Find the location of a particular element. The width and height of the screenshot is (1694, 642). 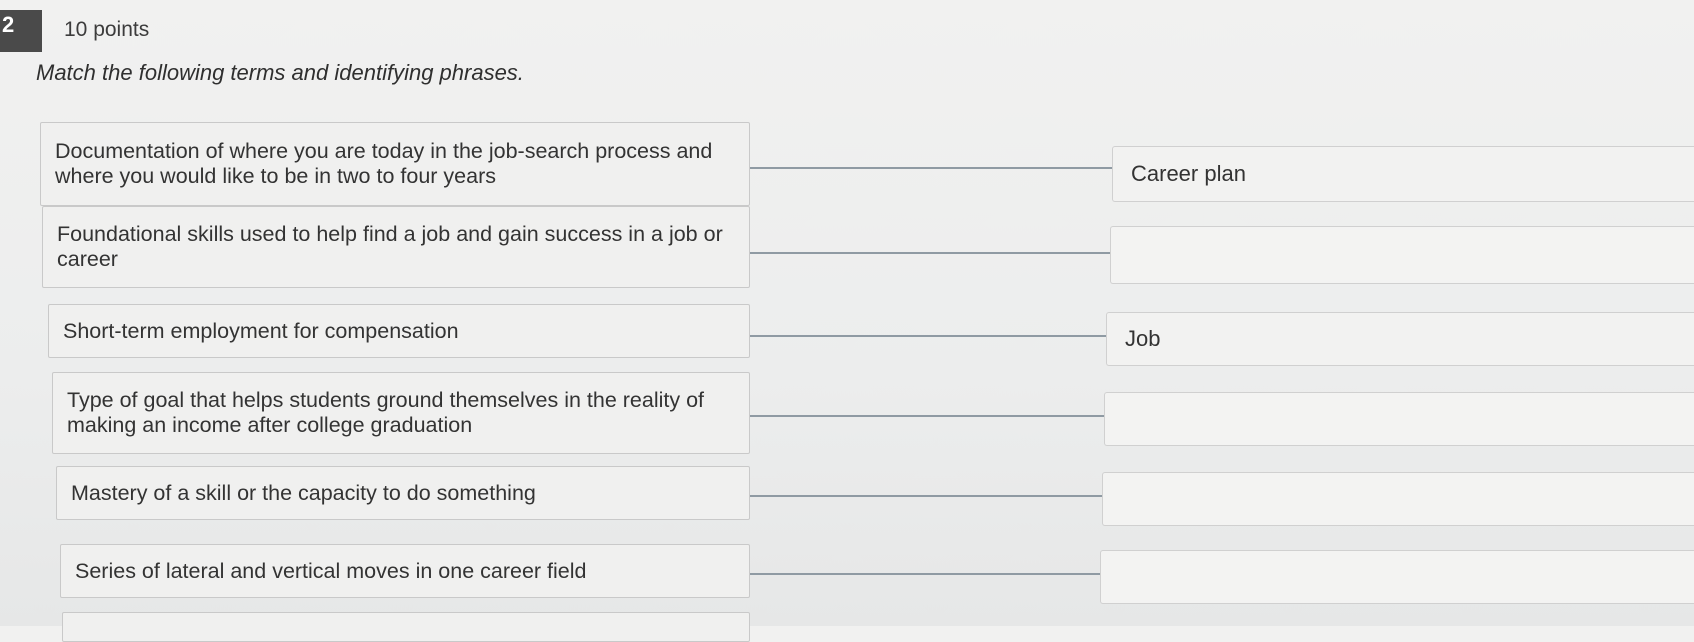

prompt-partial is located at coordinates (406, 627).